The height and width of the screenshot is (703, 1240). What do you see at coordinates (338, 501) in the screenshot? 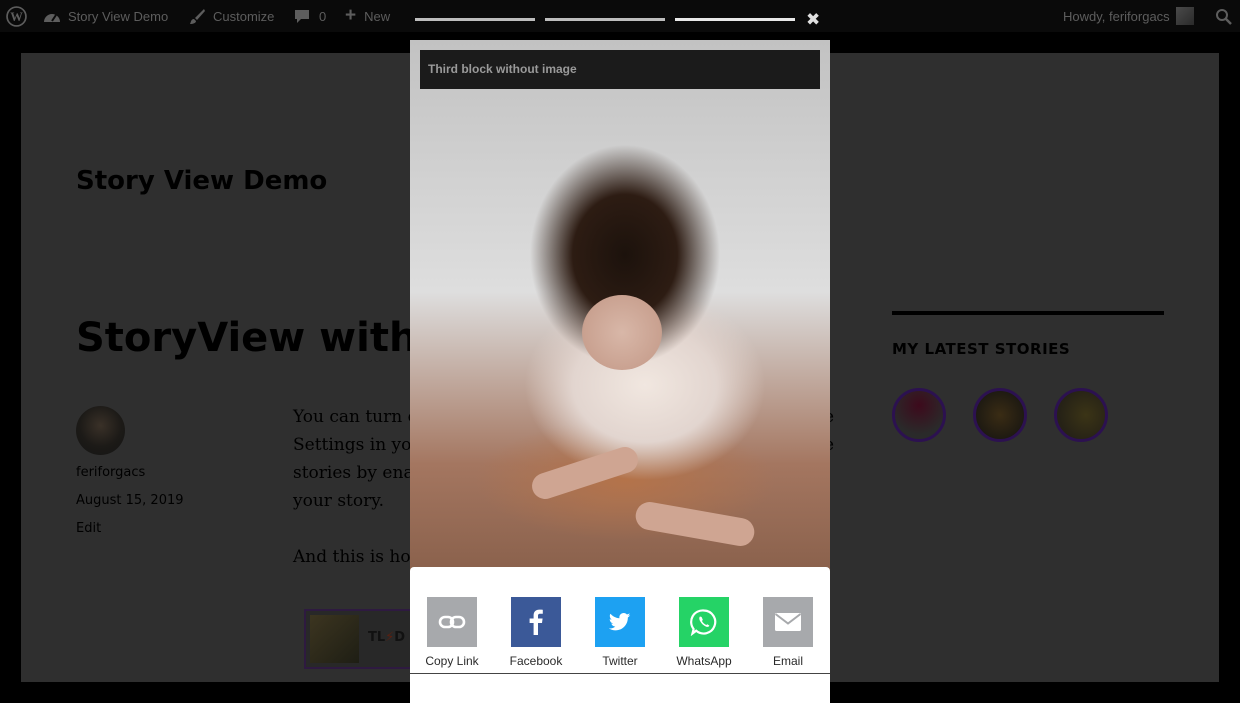
I see `content-line: your story.` at bounding box center [338, 501].